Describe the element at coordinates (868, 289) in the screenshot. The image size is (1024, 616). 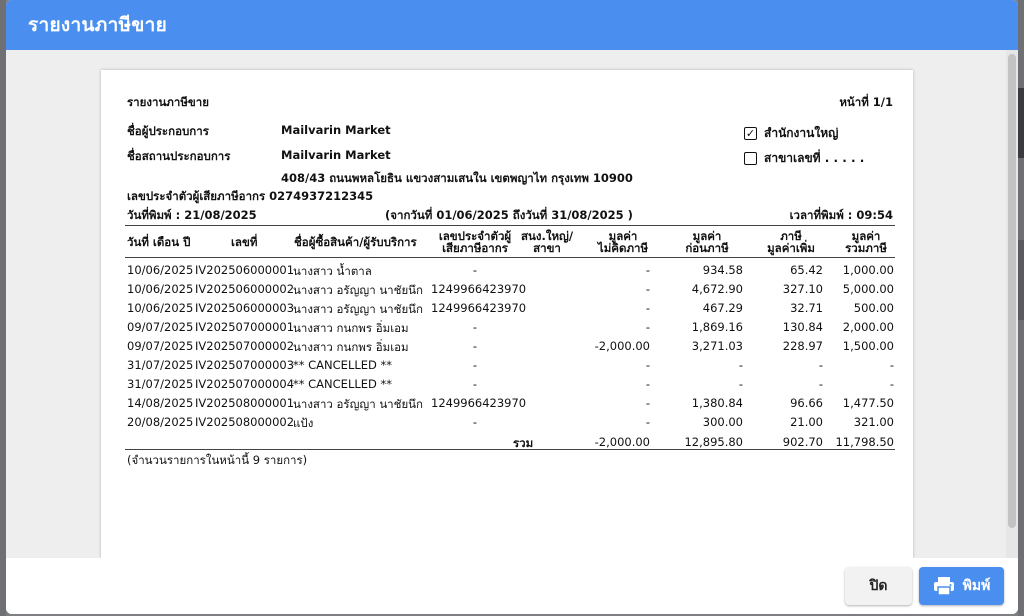
I see `cell-total: 5,000.00` at that location.